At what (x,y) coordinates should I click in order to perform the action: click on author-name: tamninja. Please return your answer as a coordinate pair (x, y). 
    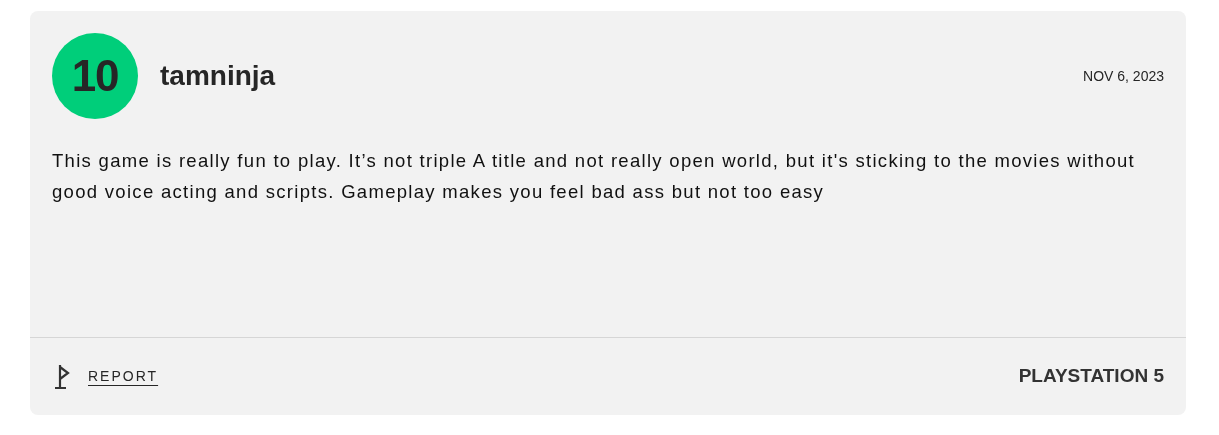
    Looking at the image, I should click on (218, 76).